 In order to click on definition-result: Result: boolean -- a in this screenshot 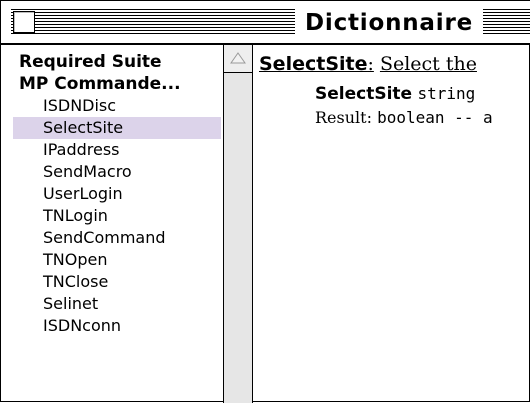, I will do `click(404, 118)`.